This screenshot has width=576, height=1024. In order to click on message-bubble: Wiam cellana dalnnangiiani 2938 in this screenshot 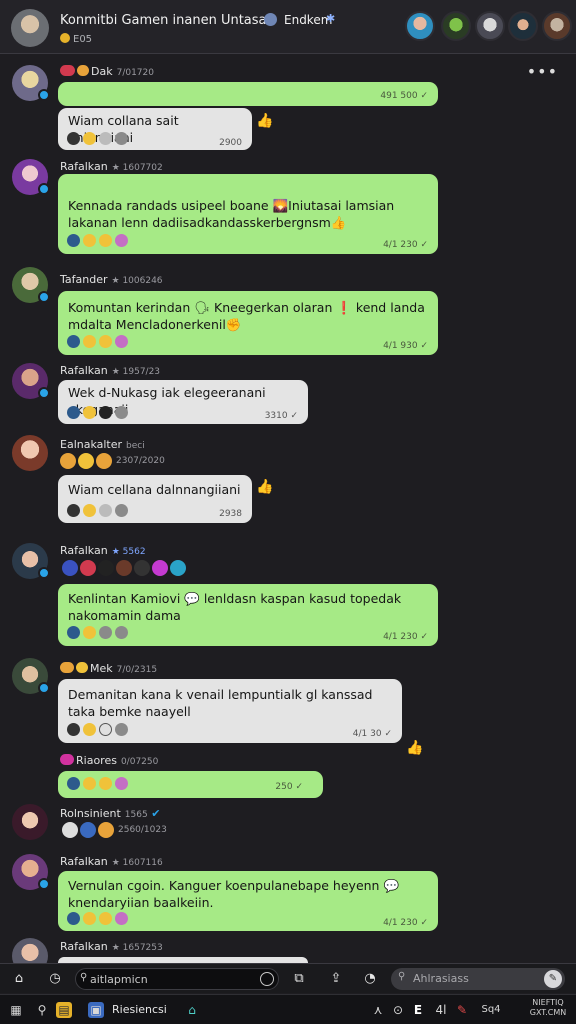, I will do `click(155, 499)`.